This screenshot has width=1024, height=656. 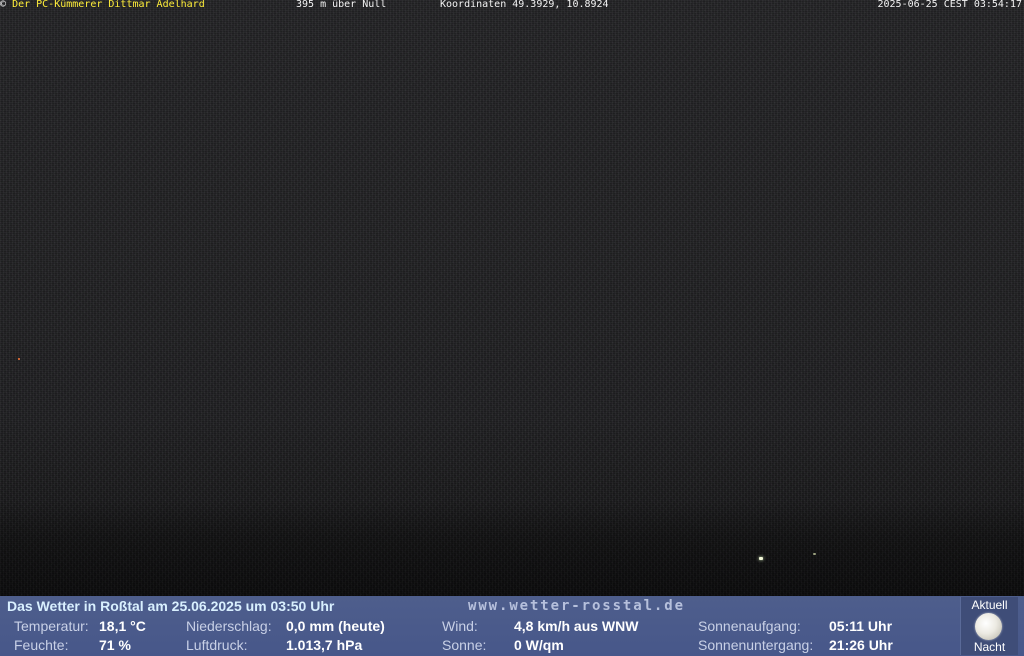 What do you see at coordinates (524, 5) in the screenshot?
I see `coordinates-text: Koordinaten 49.3929, 10.8924` at bounding box center [524, 5].